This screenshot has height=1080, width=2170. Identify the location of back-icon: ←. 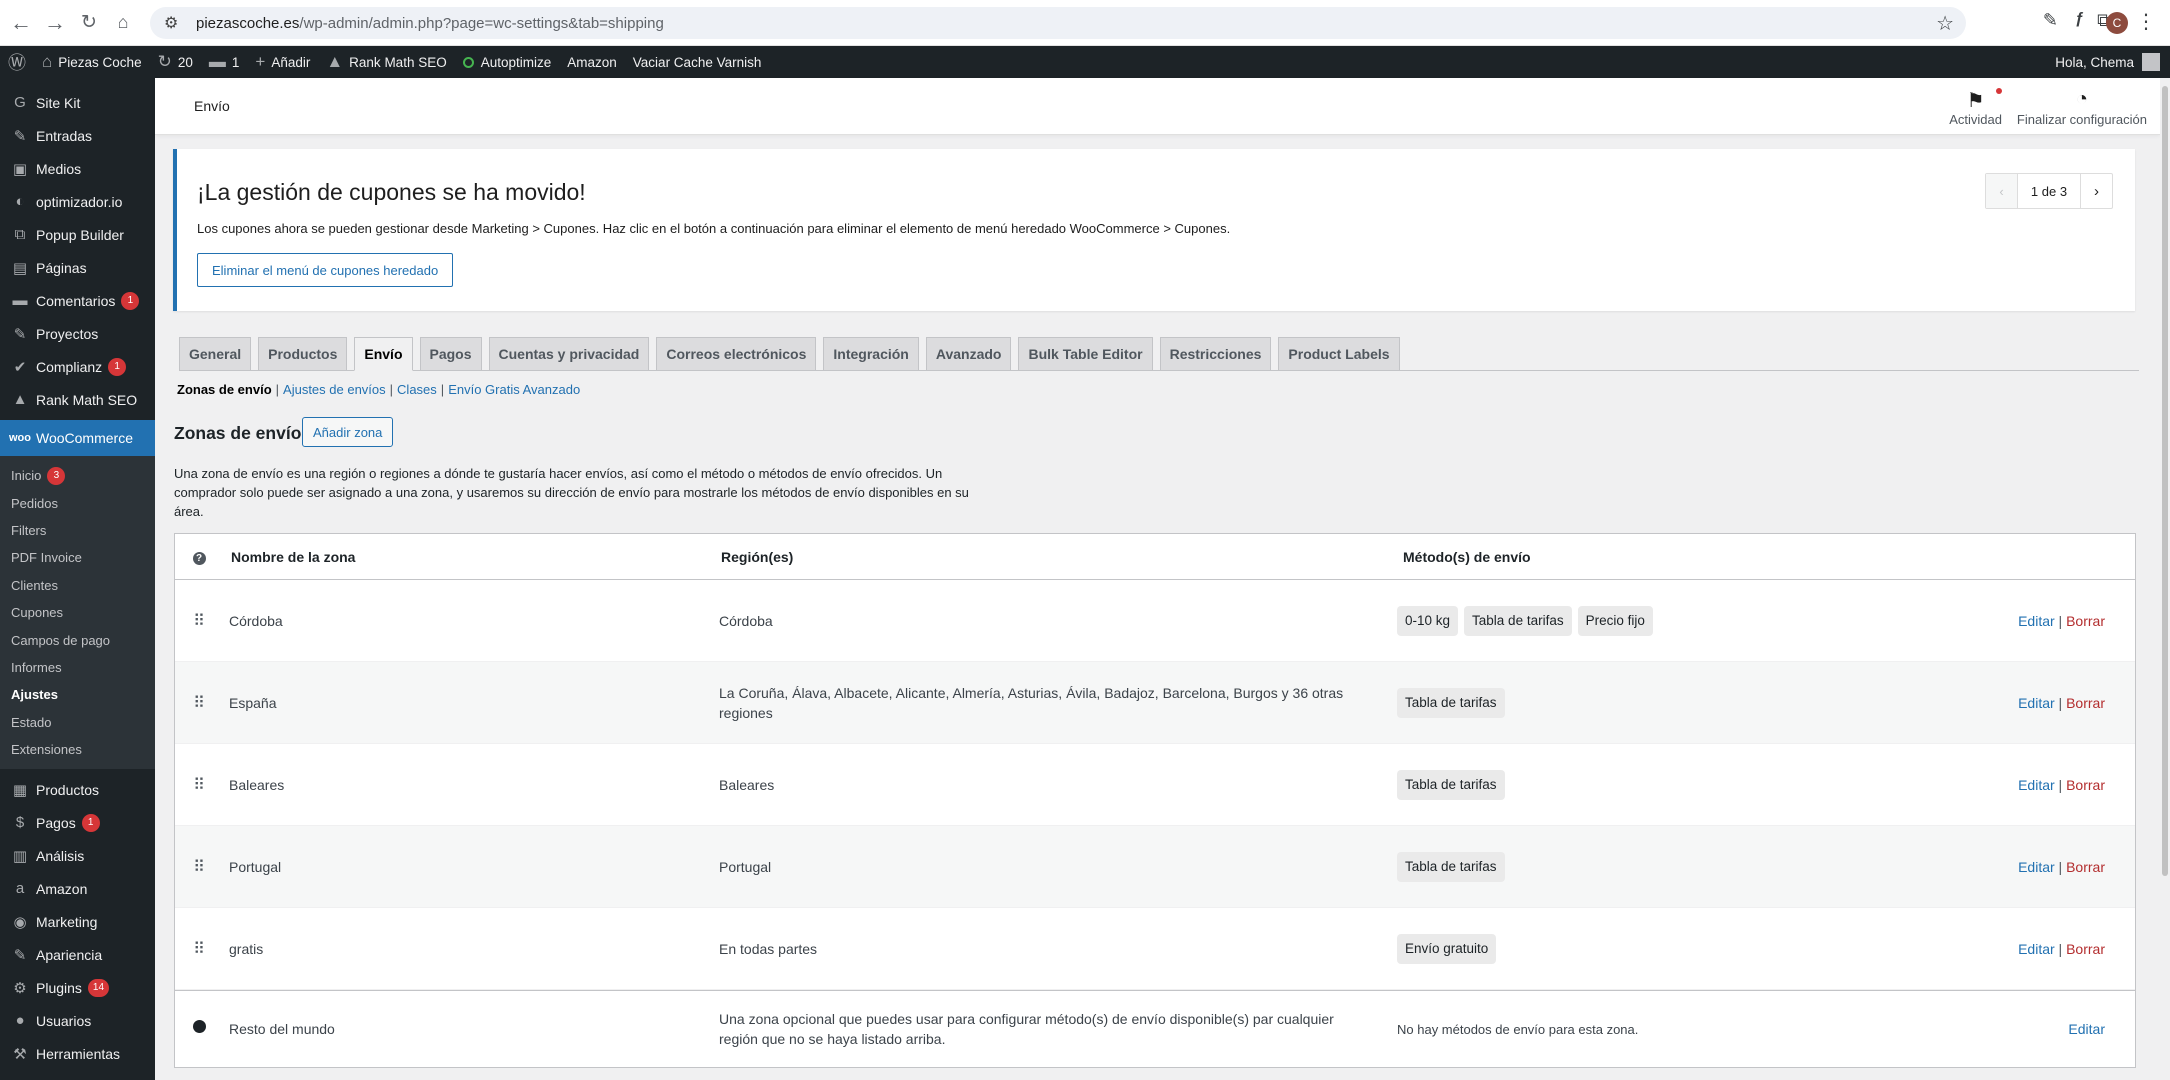
(21, 23).